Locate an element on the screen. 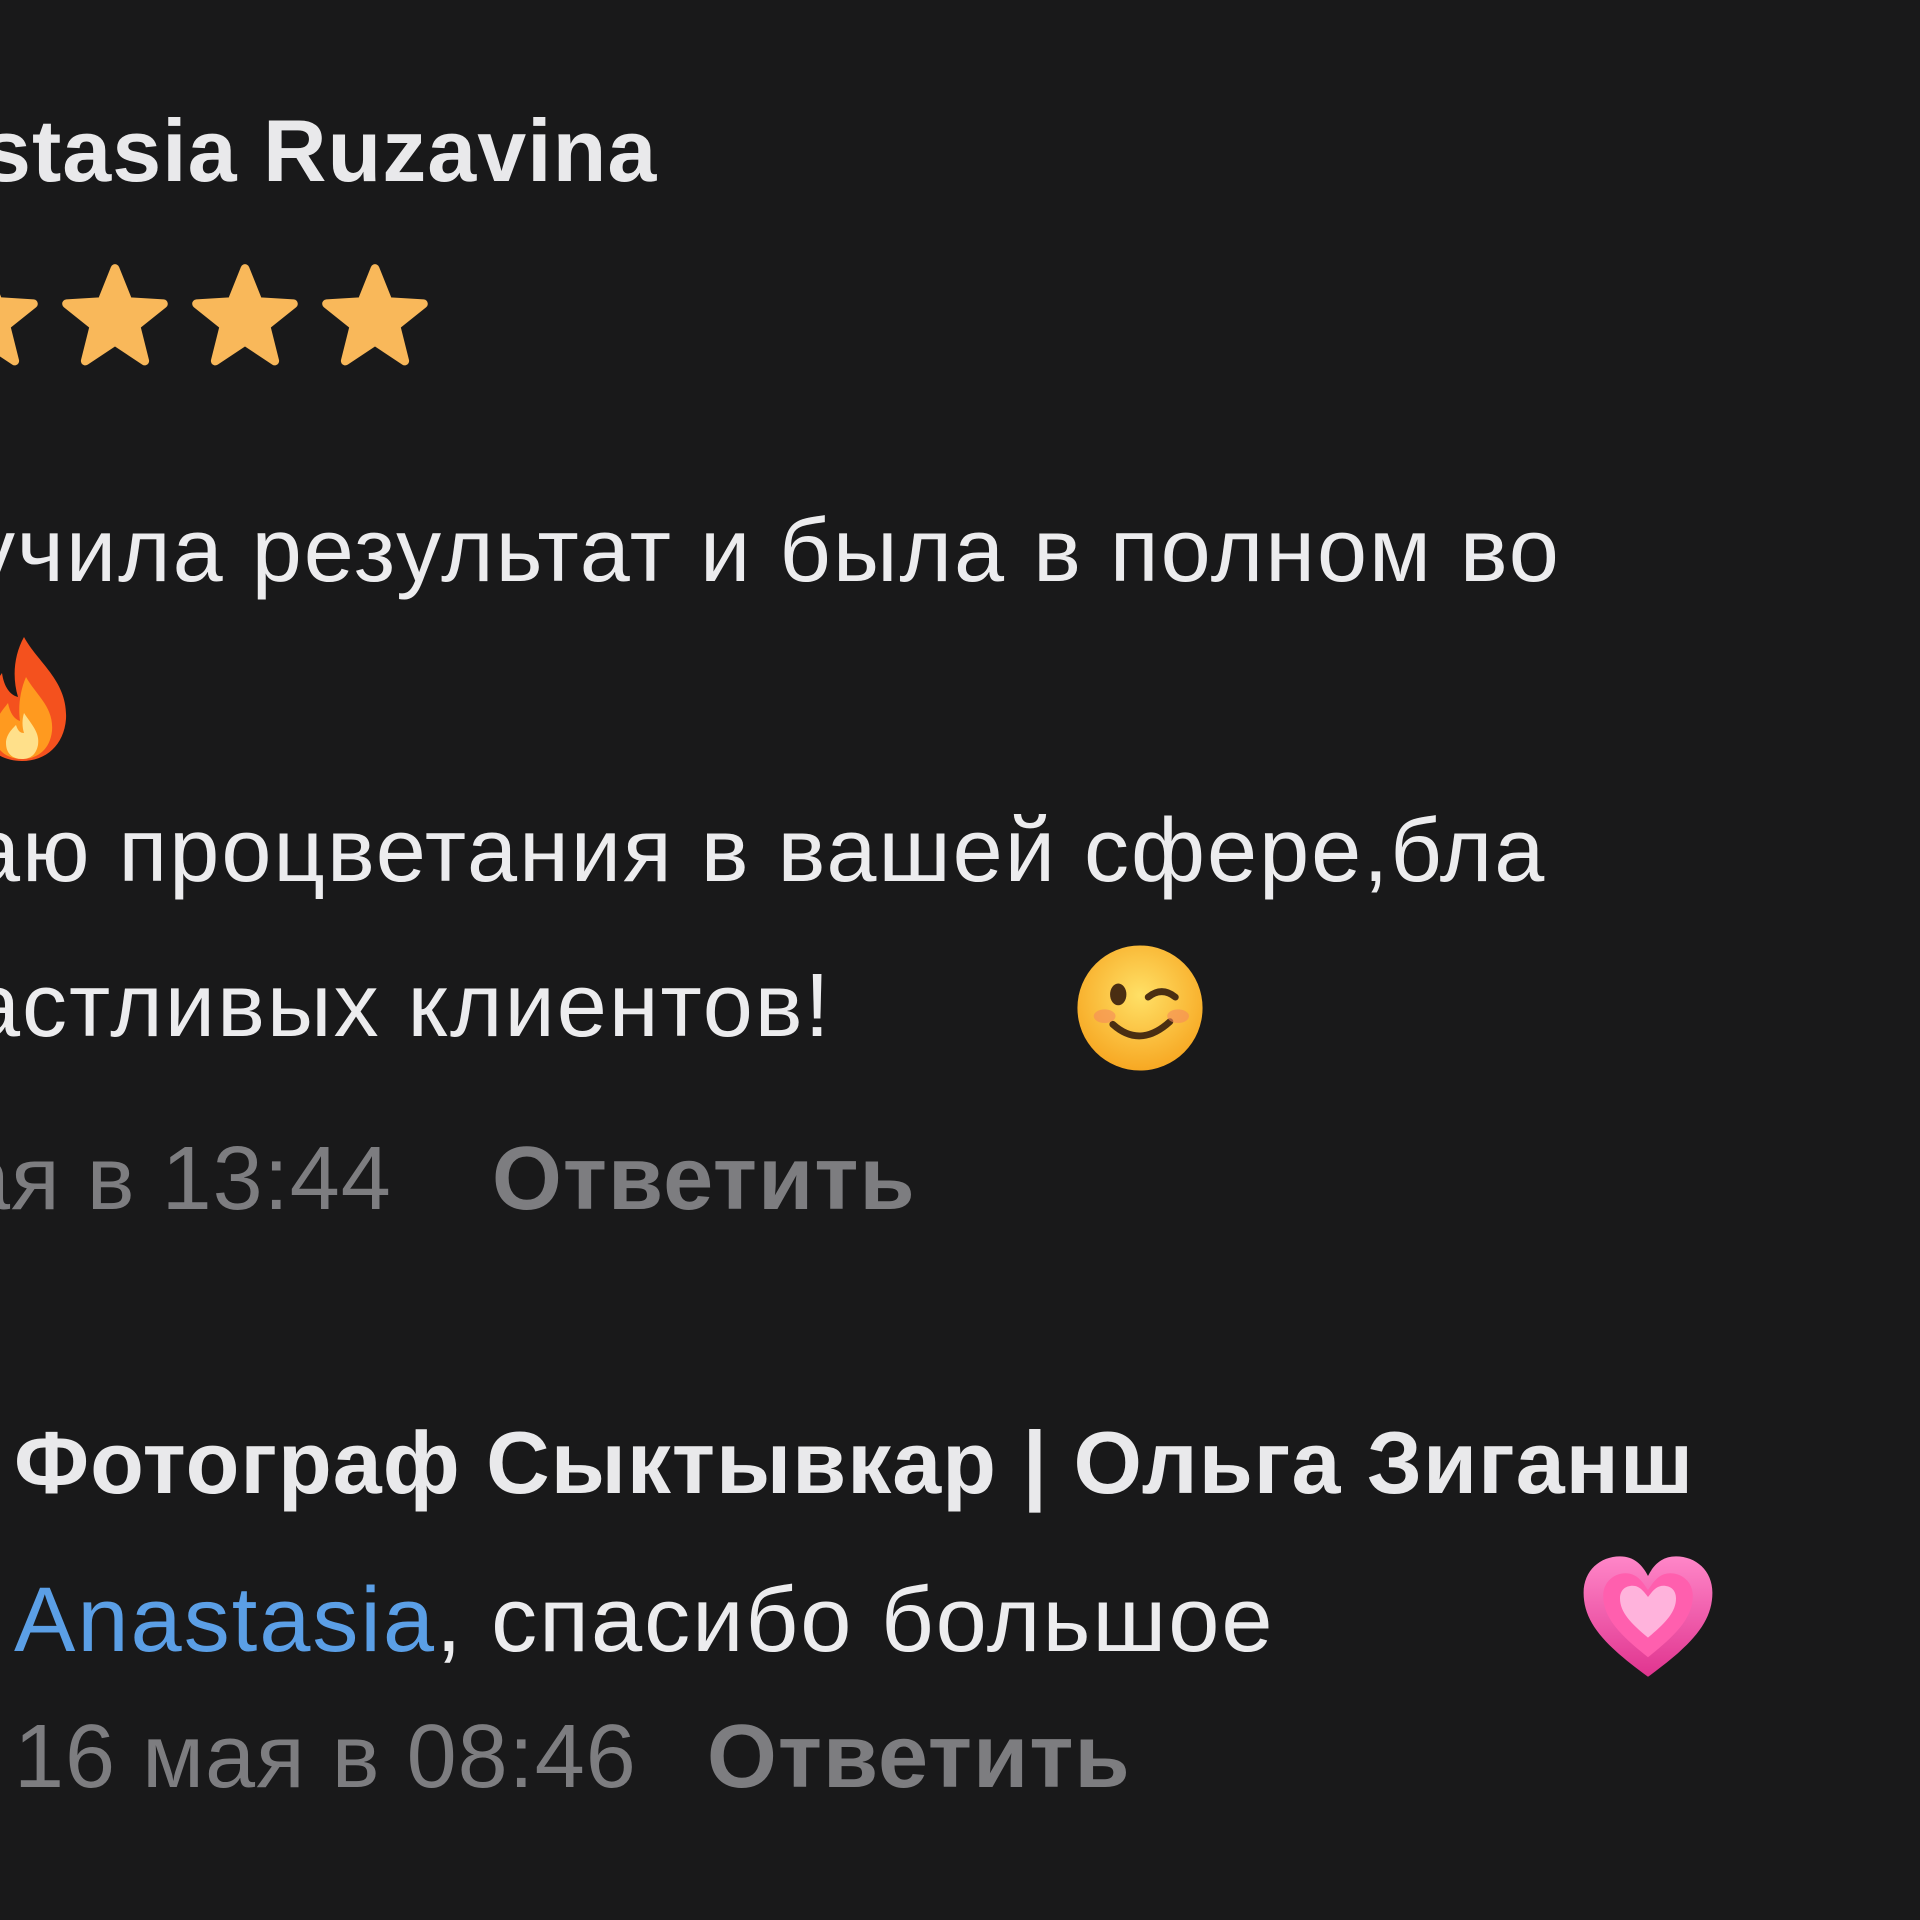 This screenshot has width=1920, height=1920. comment-timestamp: ая в 13:44 is located at coordinates (196, 1179).